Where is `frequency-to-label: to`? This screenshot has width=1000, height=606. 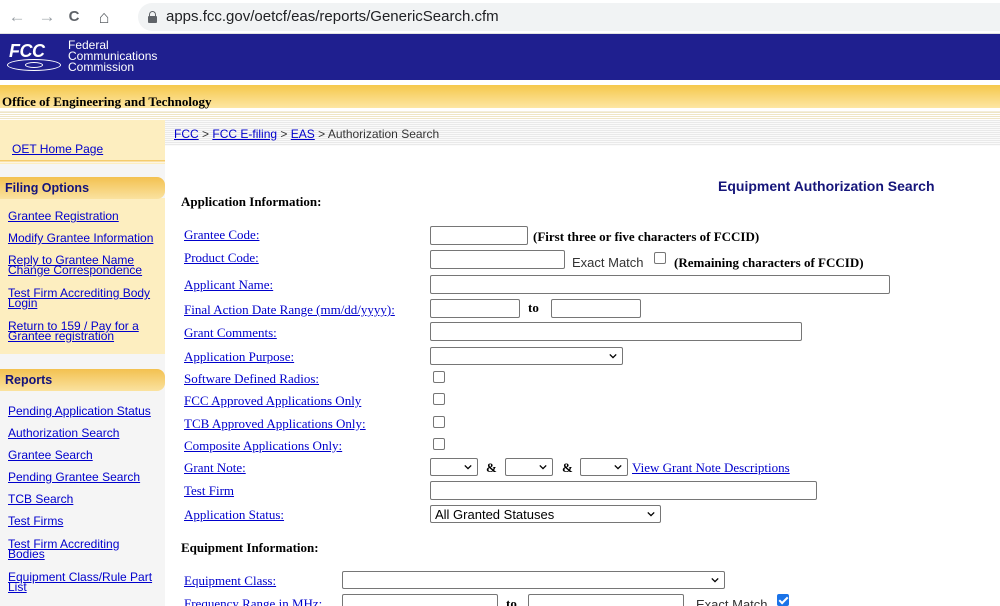
frequency-to-label: to is located at coordinates (511, 601).